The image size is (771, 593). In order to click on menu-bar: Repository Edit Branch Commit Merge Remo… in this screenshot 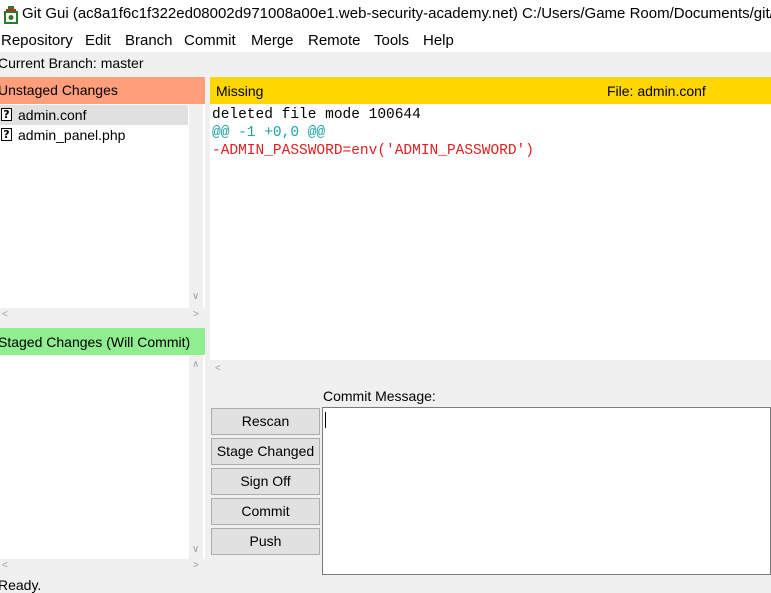, I will do `click(385, 41)`.